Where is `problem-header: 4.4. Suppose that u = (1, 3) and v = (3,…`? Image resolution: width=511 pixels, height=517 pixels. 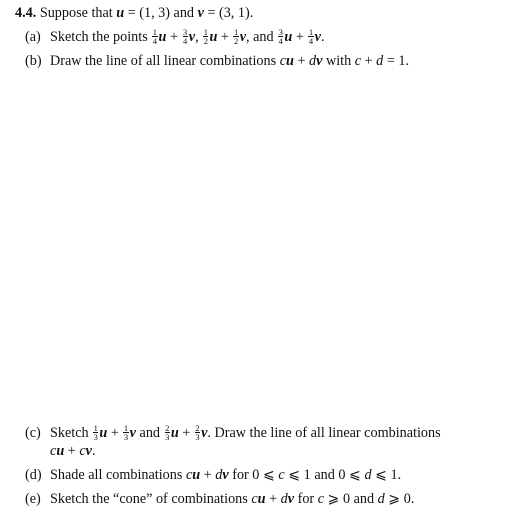 problem-header: 4.4. Suppose that u = (1, 3) and v = (3,… is located at coordinates (134, 13).